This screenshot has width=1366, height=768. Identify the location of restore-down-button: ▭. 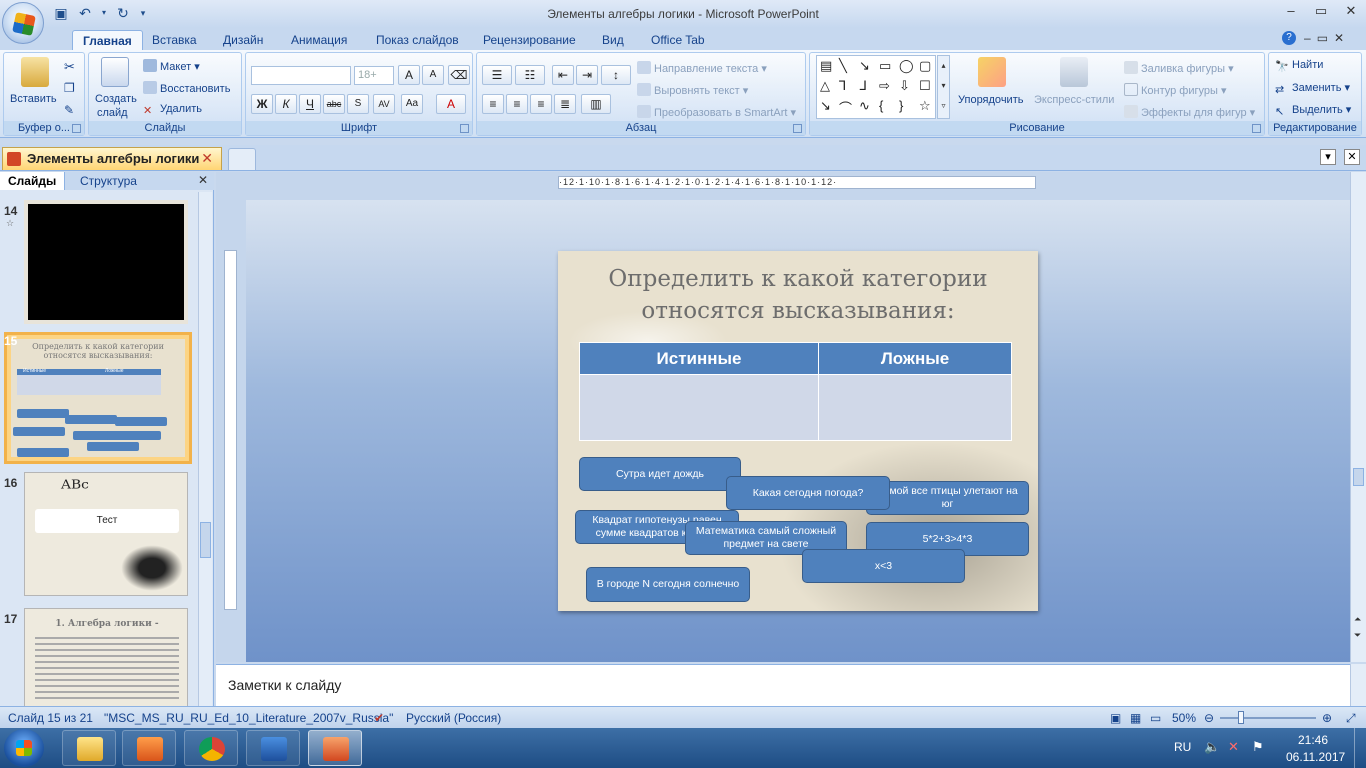
(1322, 38).